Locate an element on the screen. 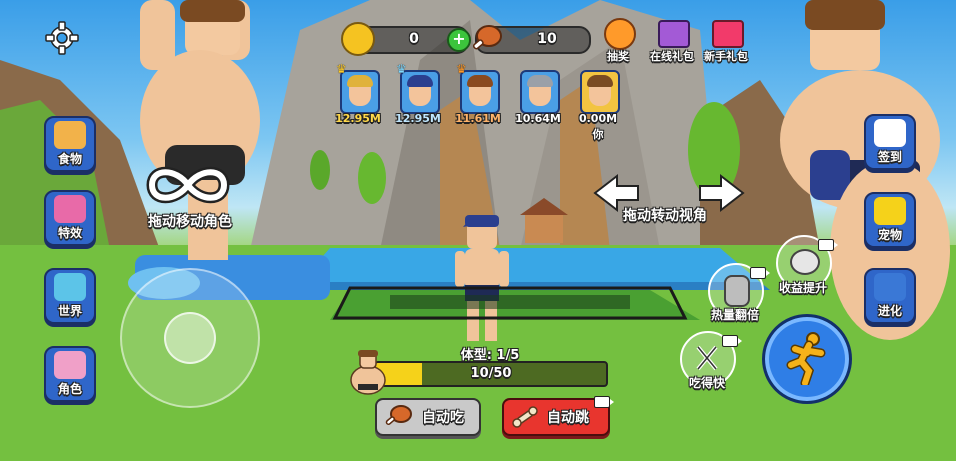 The width and height of the screenshot is (956, 461). checkin-button: 签到 is located at coordinates (890, 142).